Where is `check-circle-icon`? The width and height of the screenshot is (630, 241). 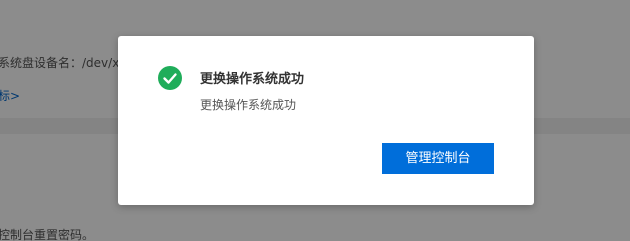
check-circle-icon is located at coordinates (170, 78).